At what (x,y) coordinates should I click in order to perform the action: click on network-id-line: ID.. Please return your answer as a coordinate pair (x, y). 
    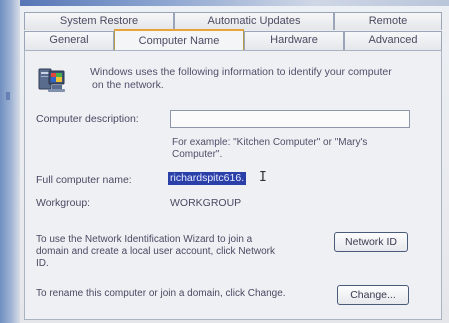
    Looking at the image, I should click on (42, 263).